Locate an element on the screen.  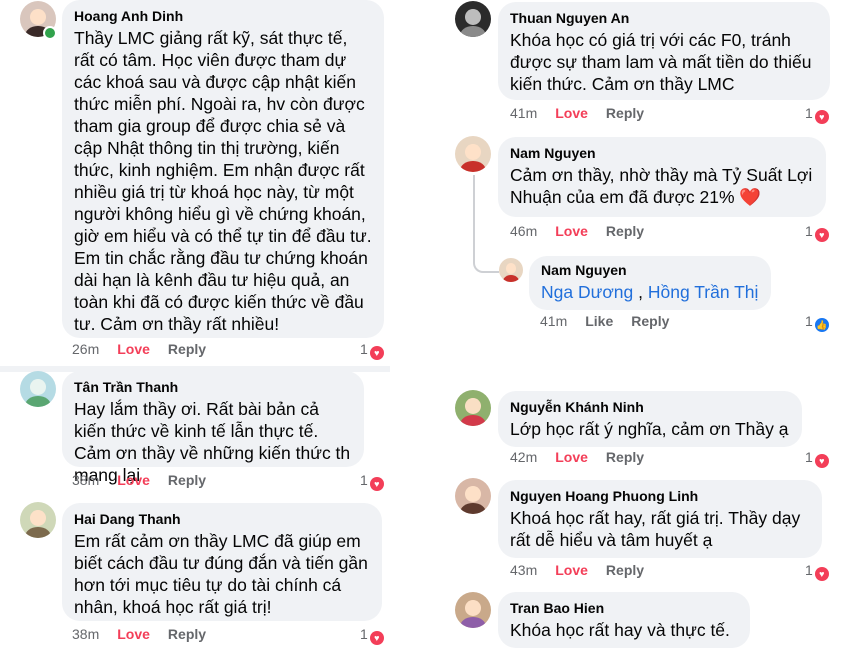
comment-author: Hai Dang Thanh is located at coordinates (222, 519).